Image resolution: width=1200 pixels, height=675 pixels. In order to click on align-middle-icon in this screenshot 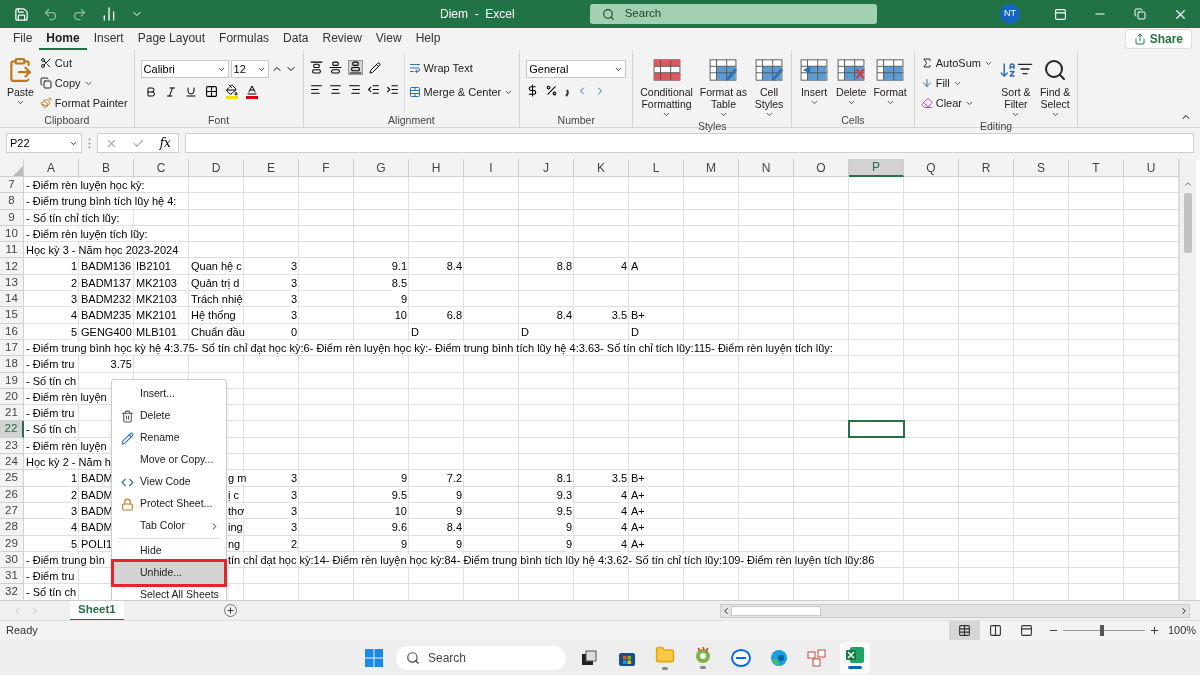, I will do `click(335, 67)`.